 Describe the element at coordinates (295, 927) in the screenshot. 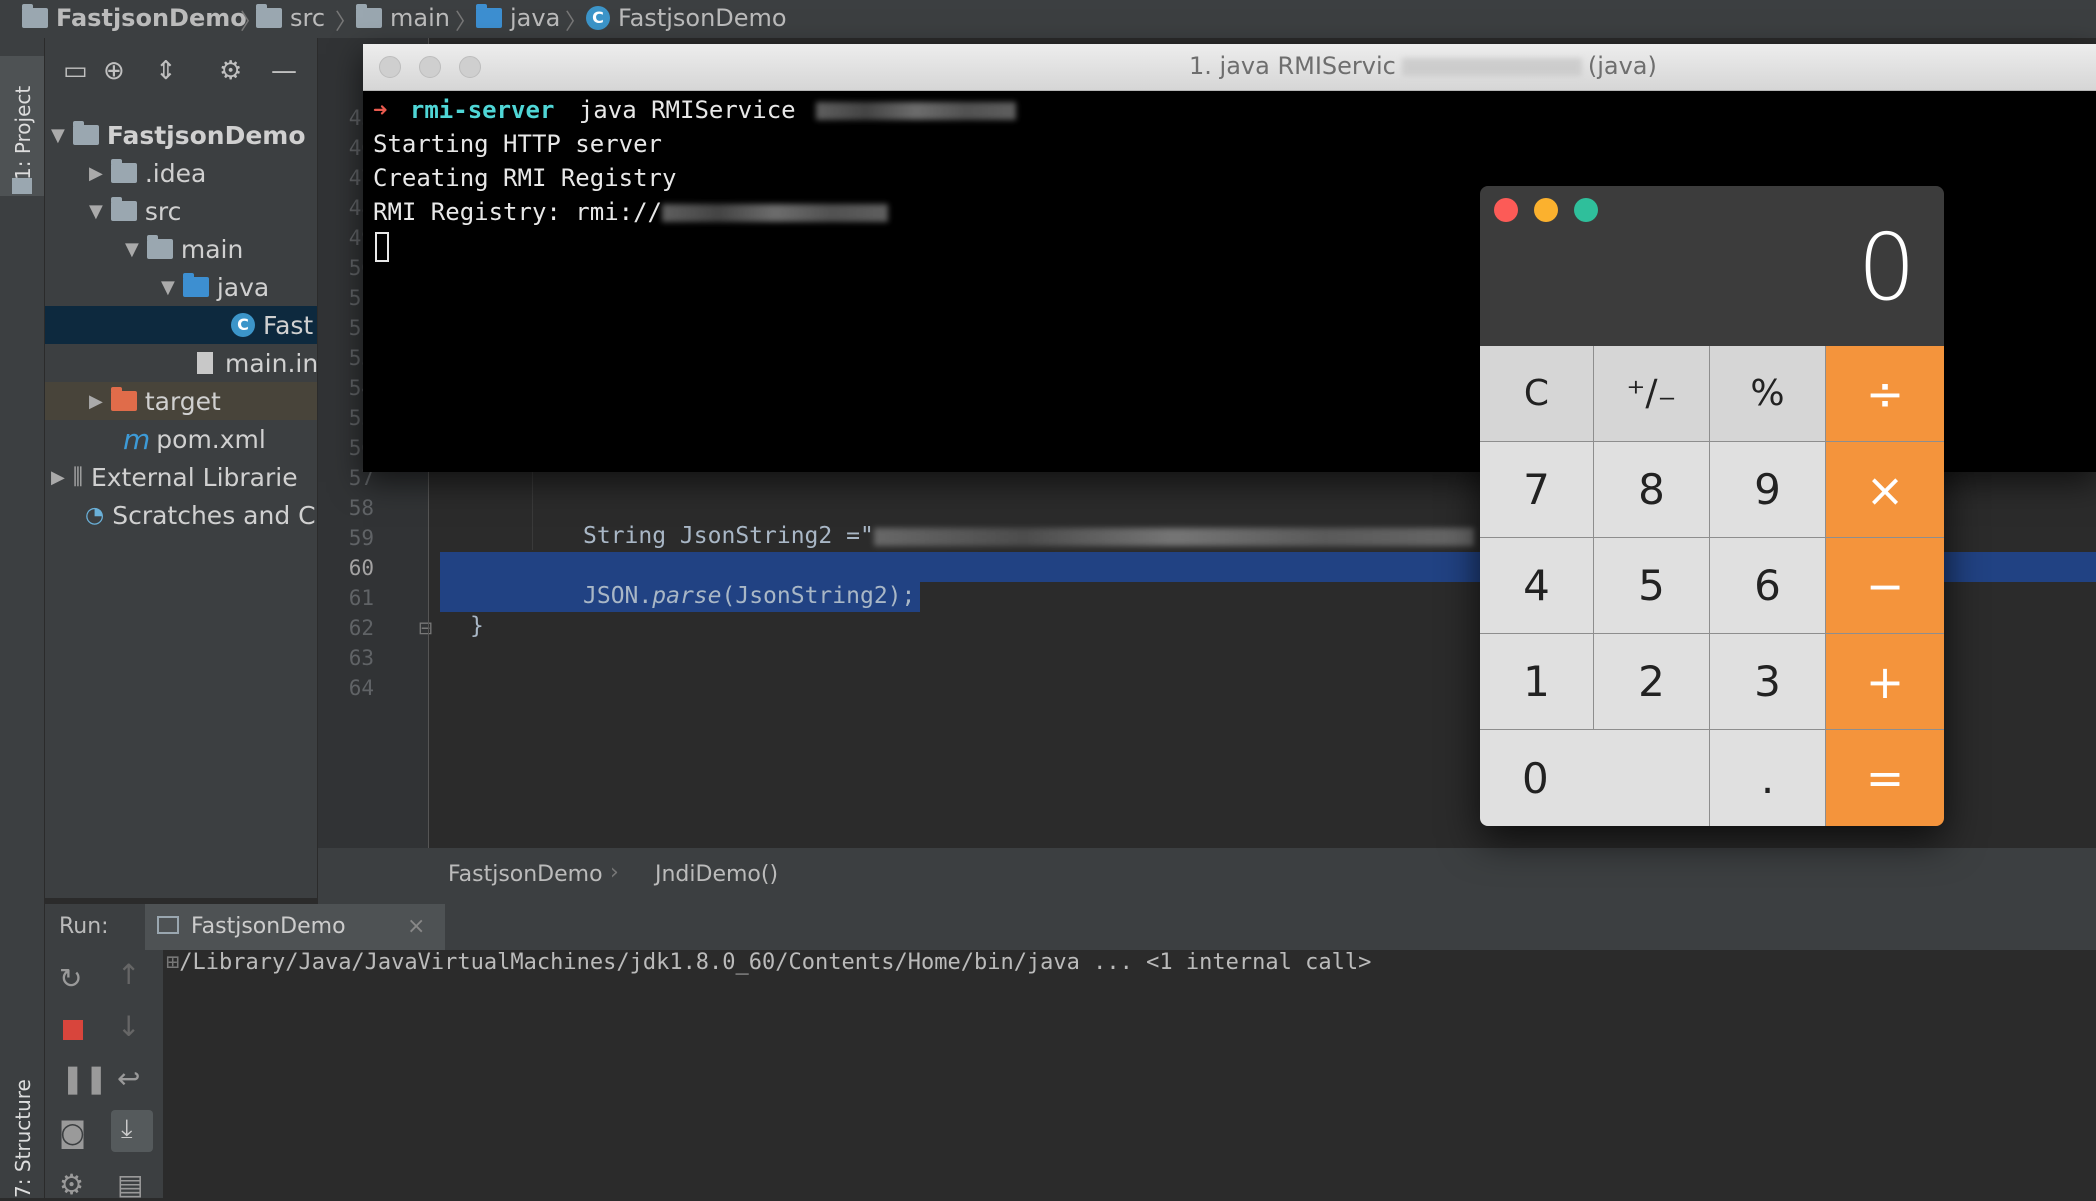

I see `run-tab-fastjsondemo: FastjsonDemo ×` at that location.